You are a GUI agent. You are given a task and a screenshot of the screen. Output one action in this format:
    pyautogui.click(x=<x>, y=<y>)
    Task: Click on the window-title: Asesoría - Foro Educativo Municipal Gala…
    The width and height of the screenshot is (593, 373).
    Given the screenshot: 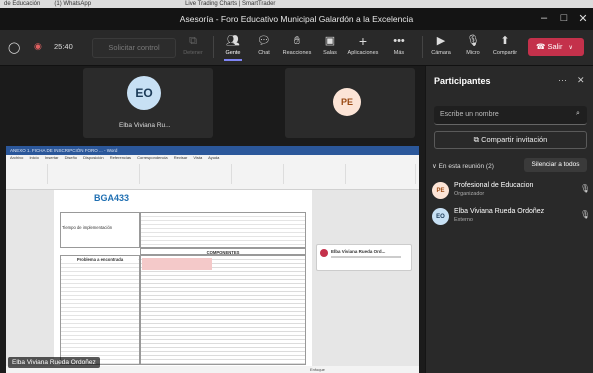 What is the action you would take?
    pyautogui.click(x=296, y=19)
    